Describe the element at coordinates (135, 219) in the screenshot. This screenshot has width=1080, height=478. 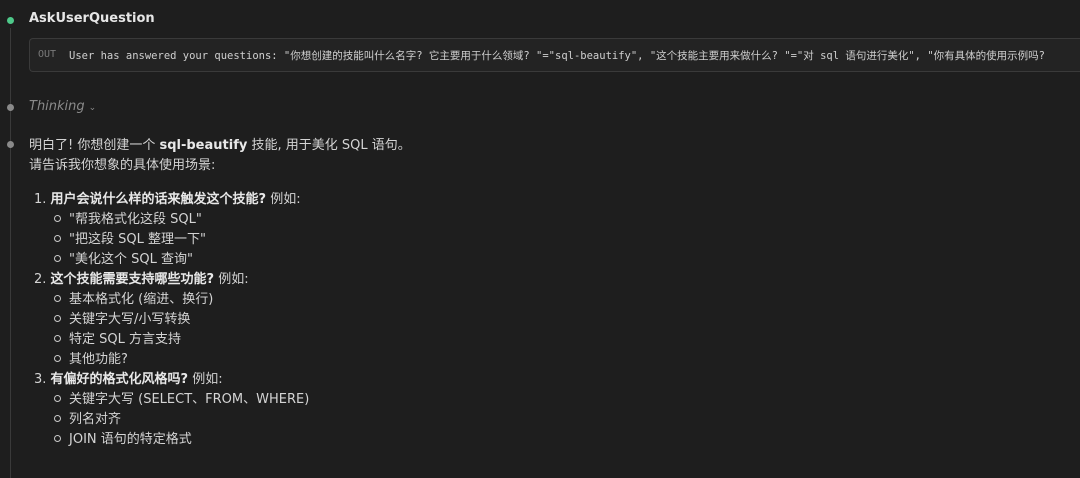
I see `option-text: "帮我格式化这段 SQL"` at that location.